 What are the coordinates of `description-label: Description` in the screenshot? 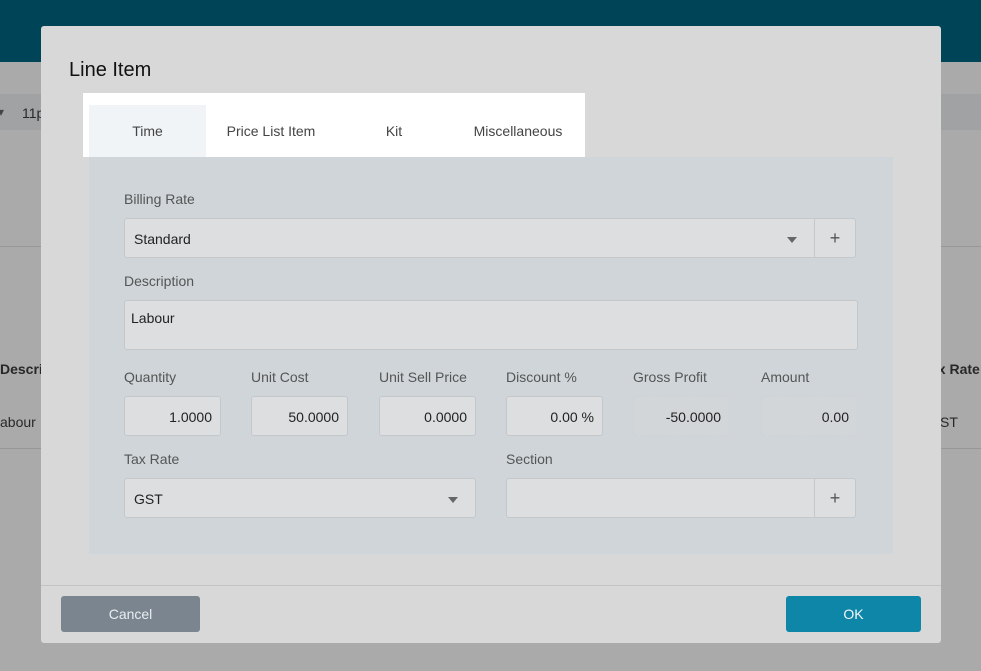 It's located at (159, 281).